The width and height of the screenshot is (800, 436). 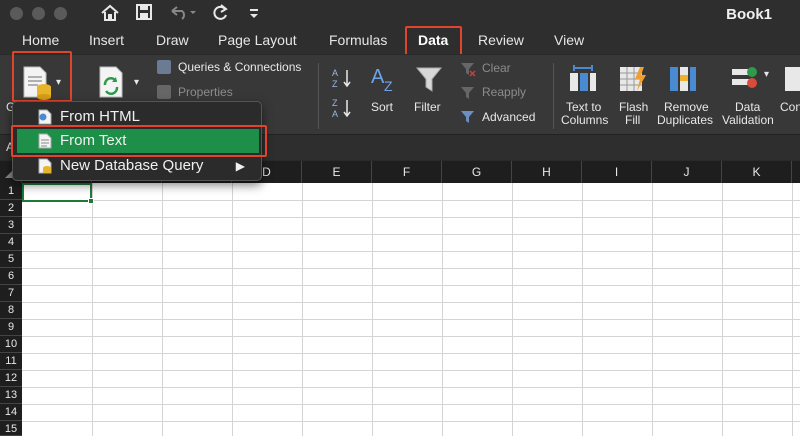 I want to click on row-header: 3, so click(x=11, y=225).